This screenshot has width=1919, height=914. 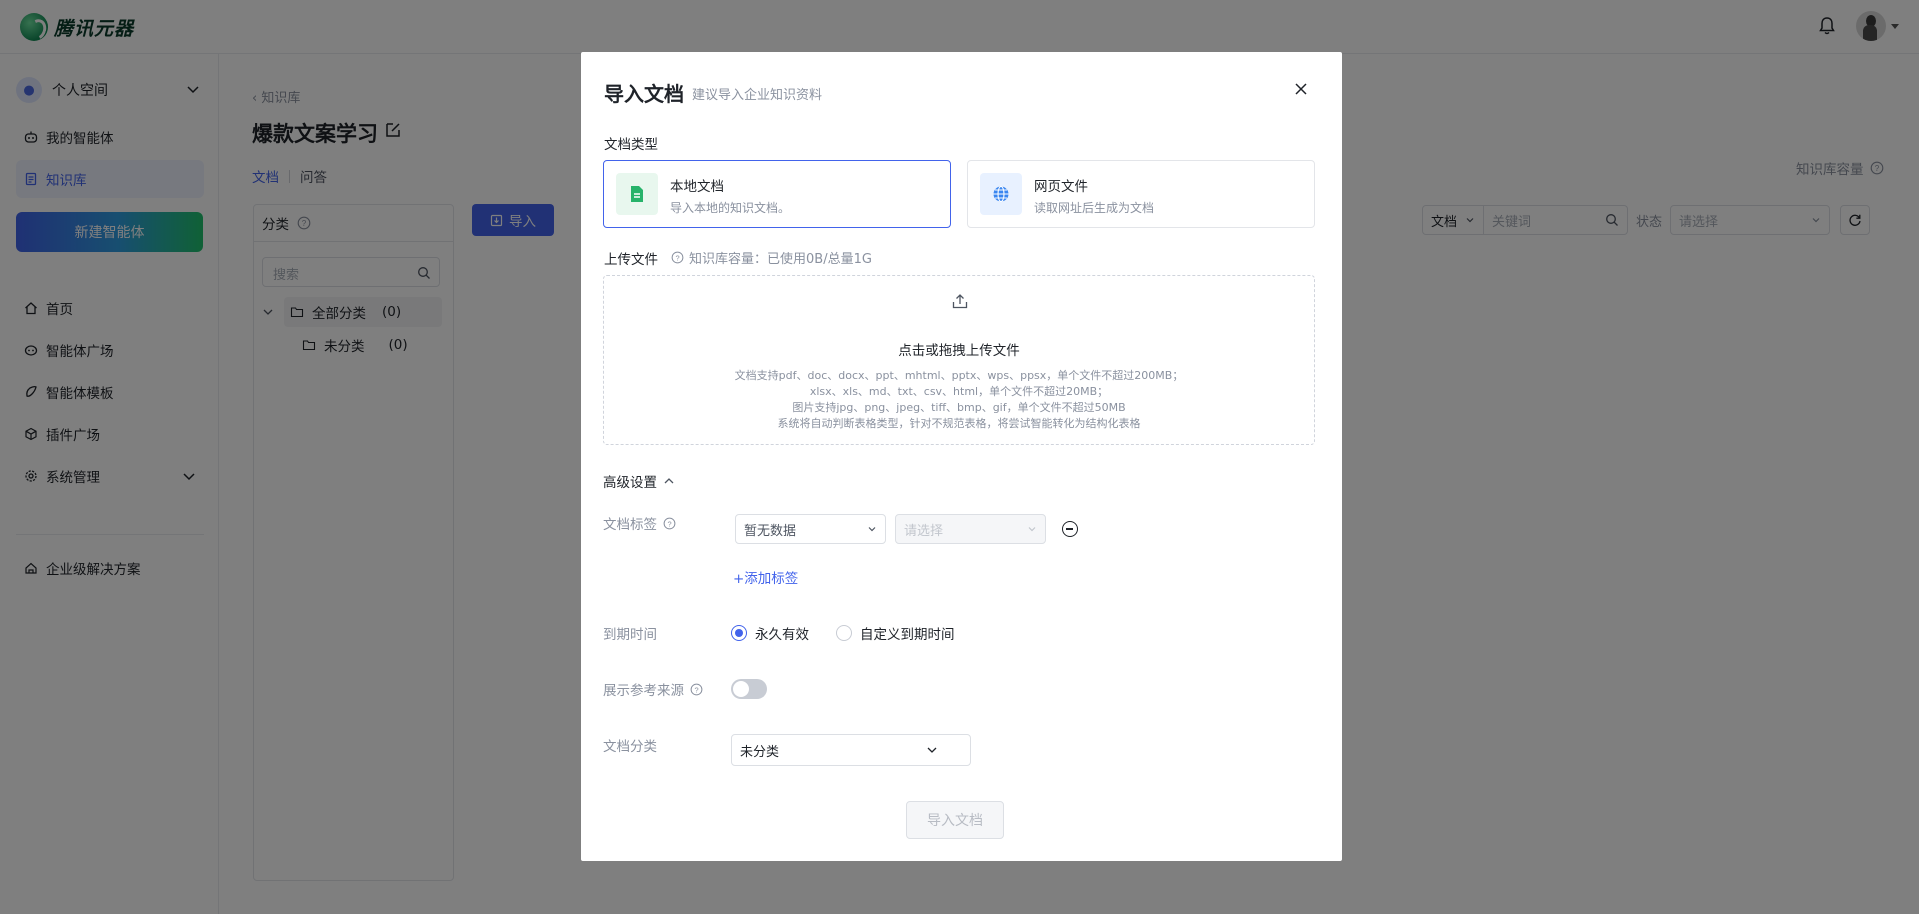 I want to click on expiry-label: 到期时间, so click(x=630, y=633).